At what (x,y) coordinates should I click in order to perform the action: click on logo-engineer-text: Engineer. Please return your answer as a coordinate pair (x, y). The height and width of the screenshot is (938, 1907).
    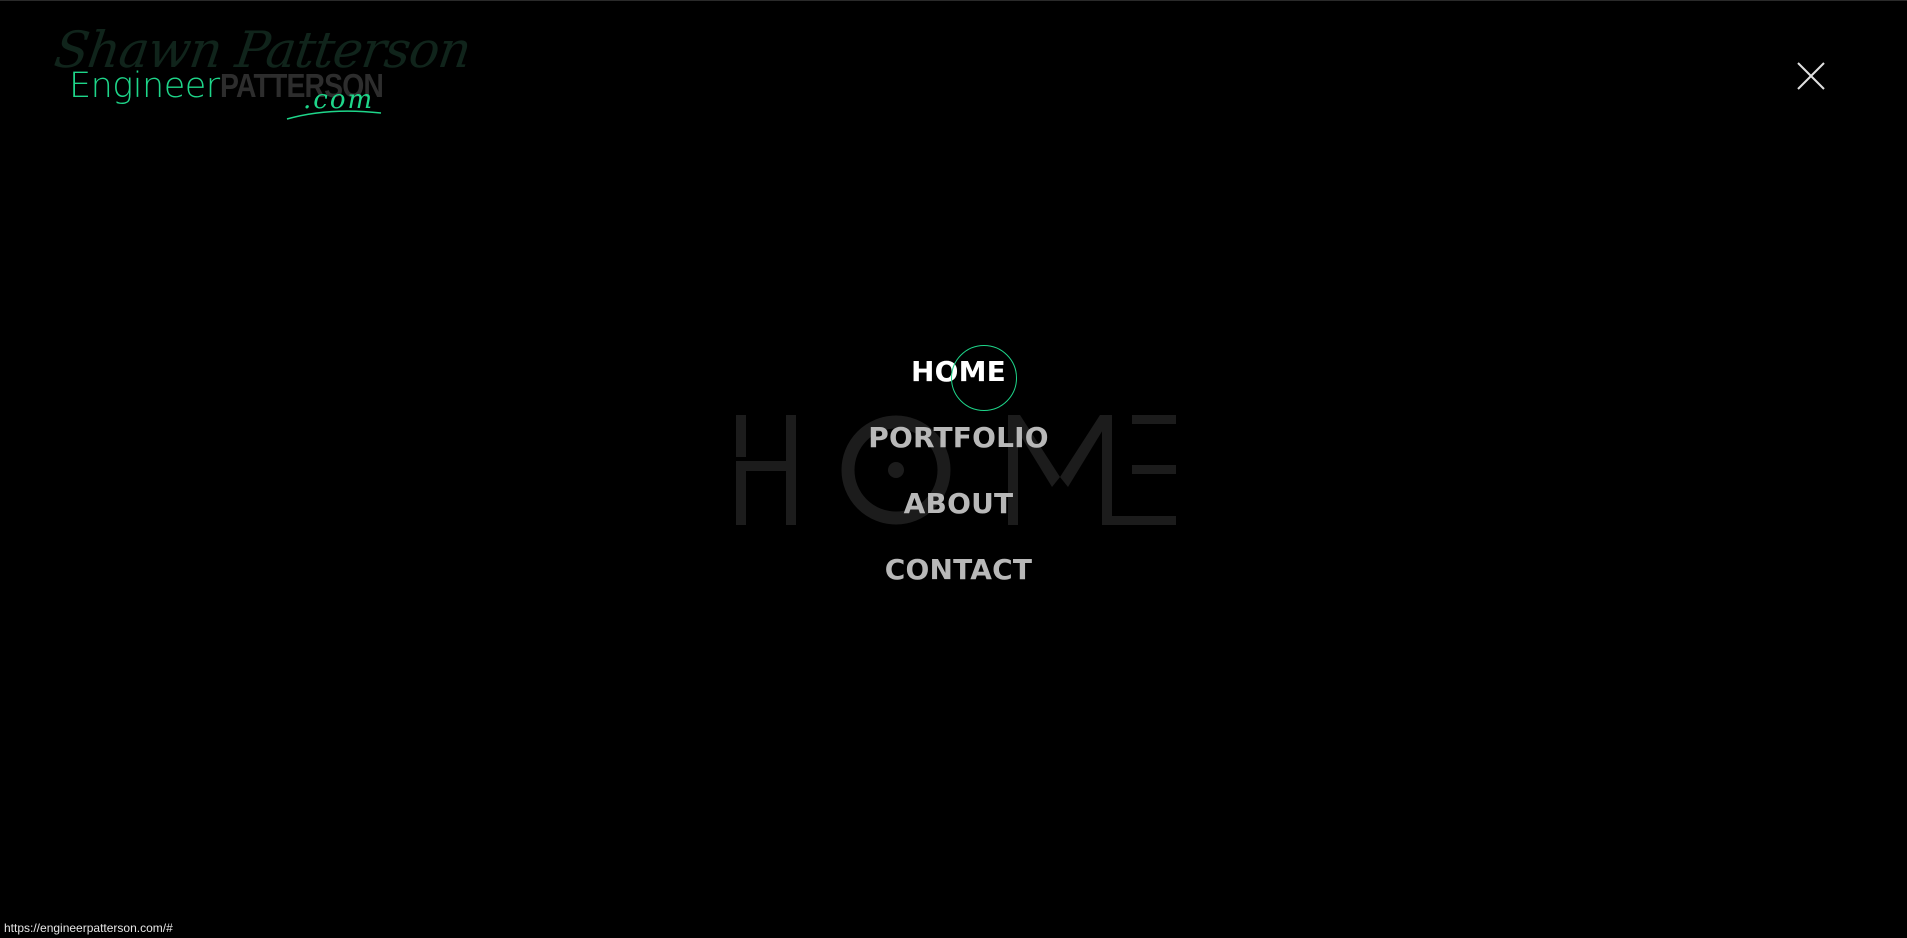
    Looking at the image, I should click on (144, 86).